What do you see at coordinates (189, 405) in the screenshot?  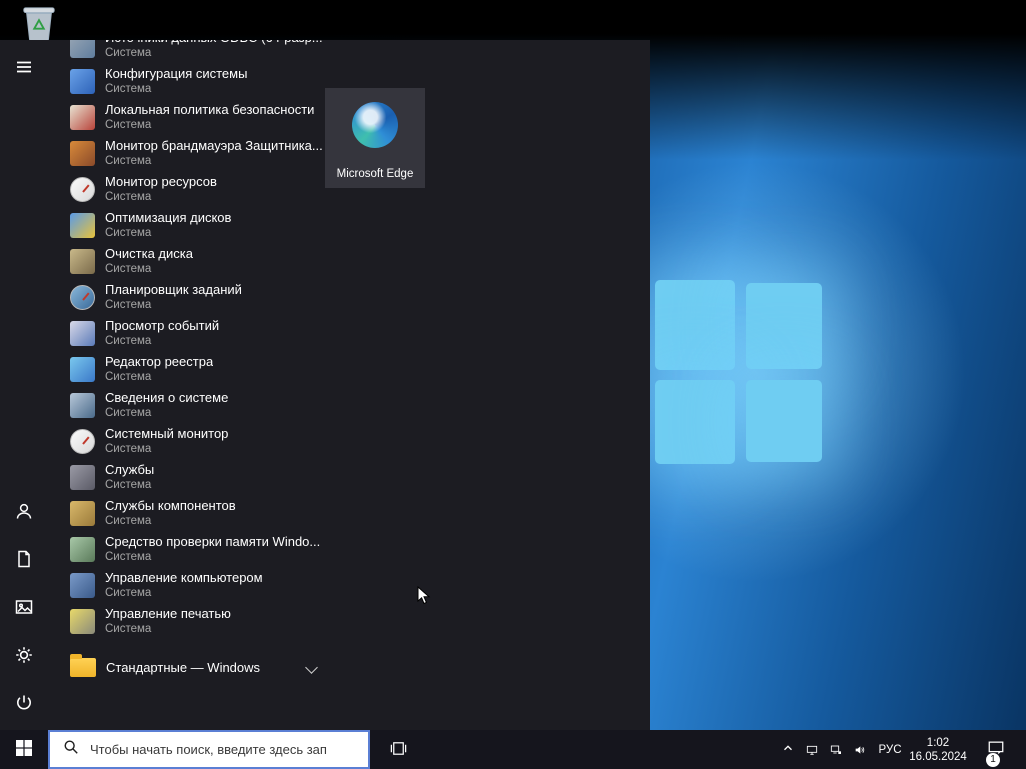 I see `start-menu-app: Сведения о системе Система` at bounding box center [189, 405].